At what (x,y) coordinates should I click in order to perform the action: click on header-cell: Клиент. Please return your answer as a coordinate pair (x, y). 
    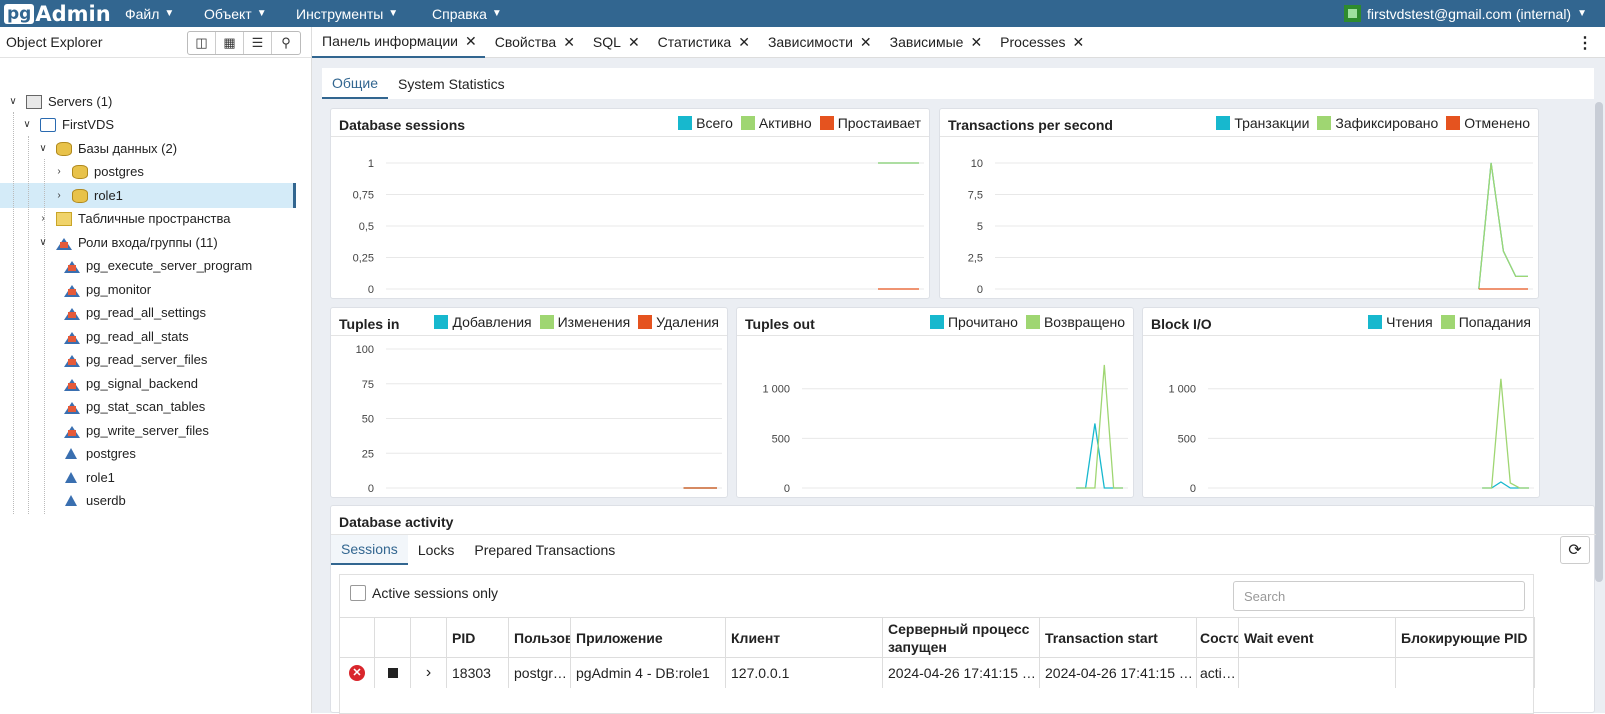
    Looking at the image, I should click on (804, 637).